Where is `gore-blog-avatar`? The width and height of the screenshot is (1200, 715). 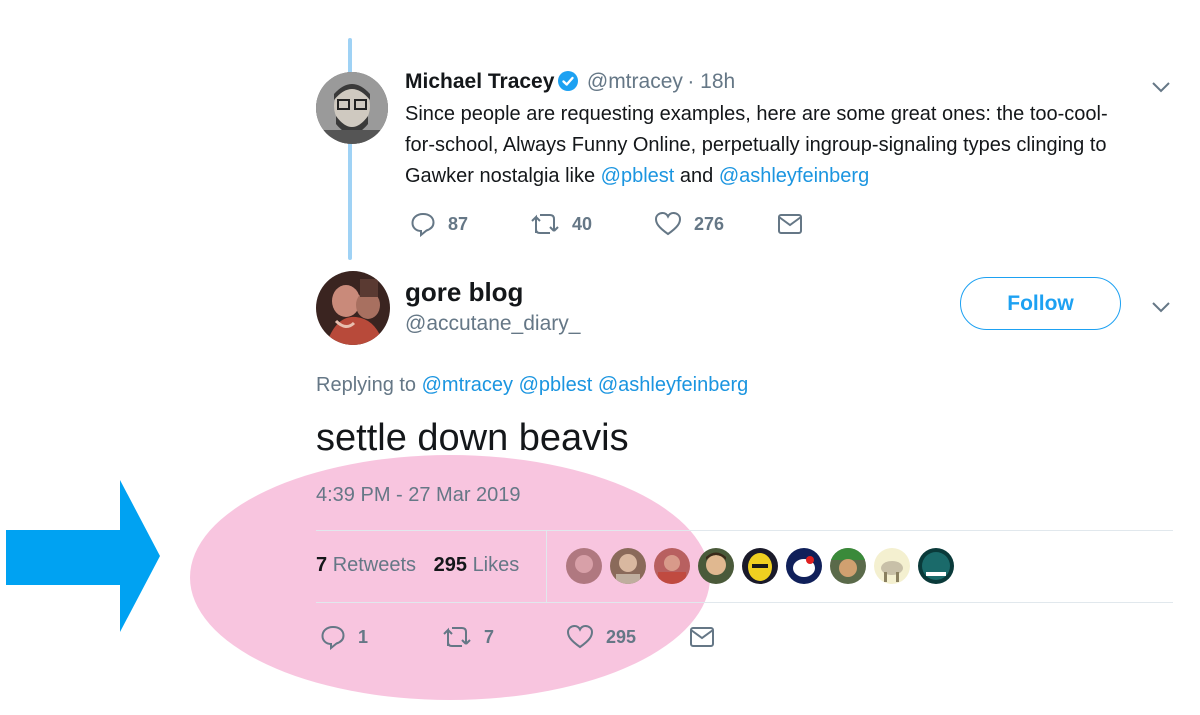 gore-blog-avatar is located at coordinates (353, 308).